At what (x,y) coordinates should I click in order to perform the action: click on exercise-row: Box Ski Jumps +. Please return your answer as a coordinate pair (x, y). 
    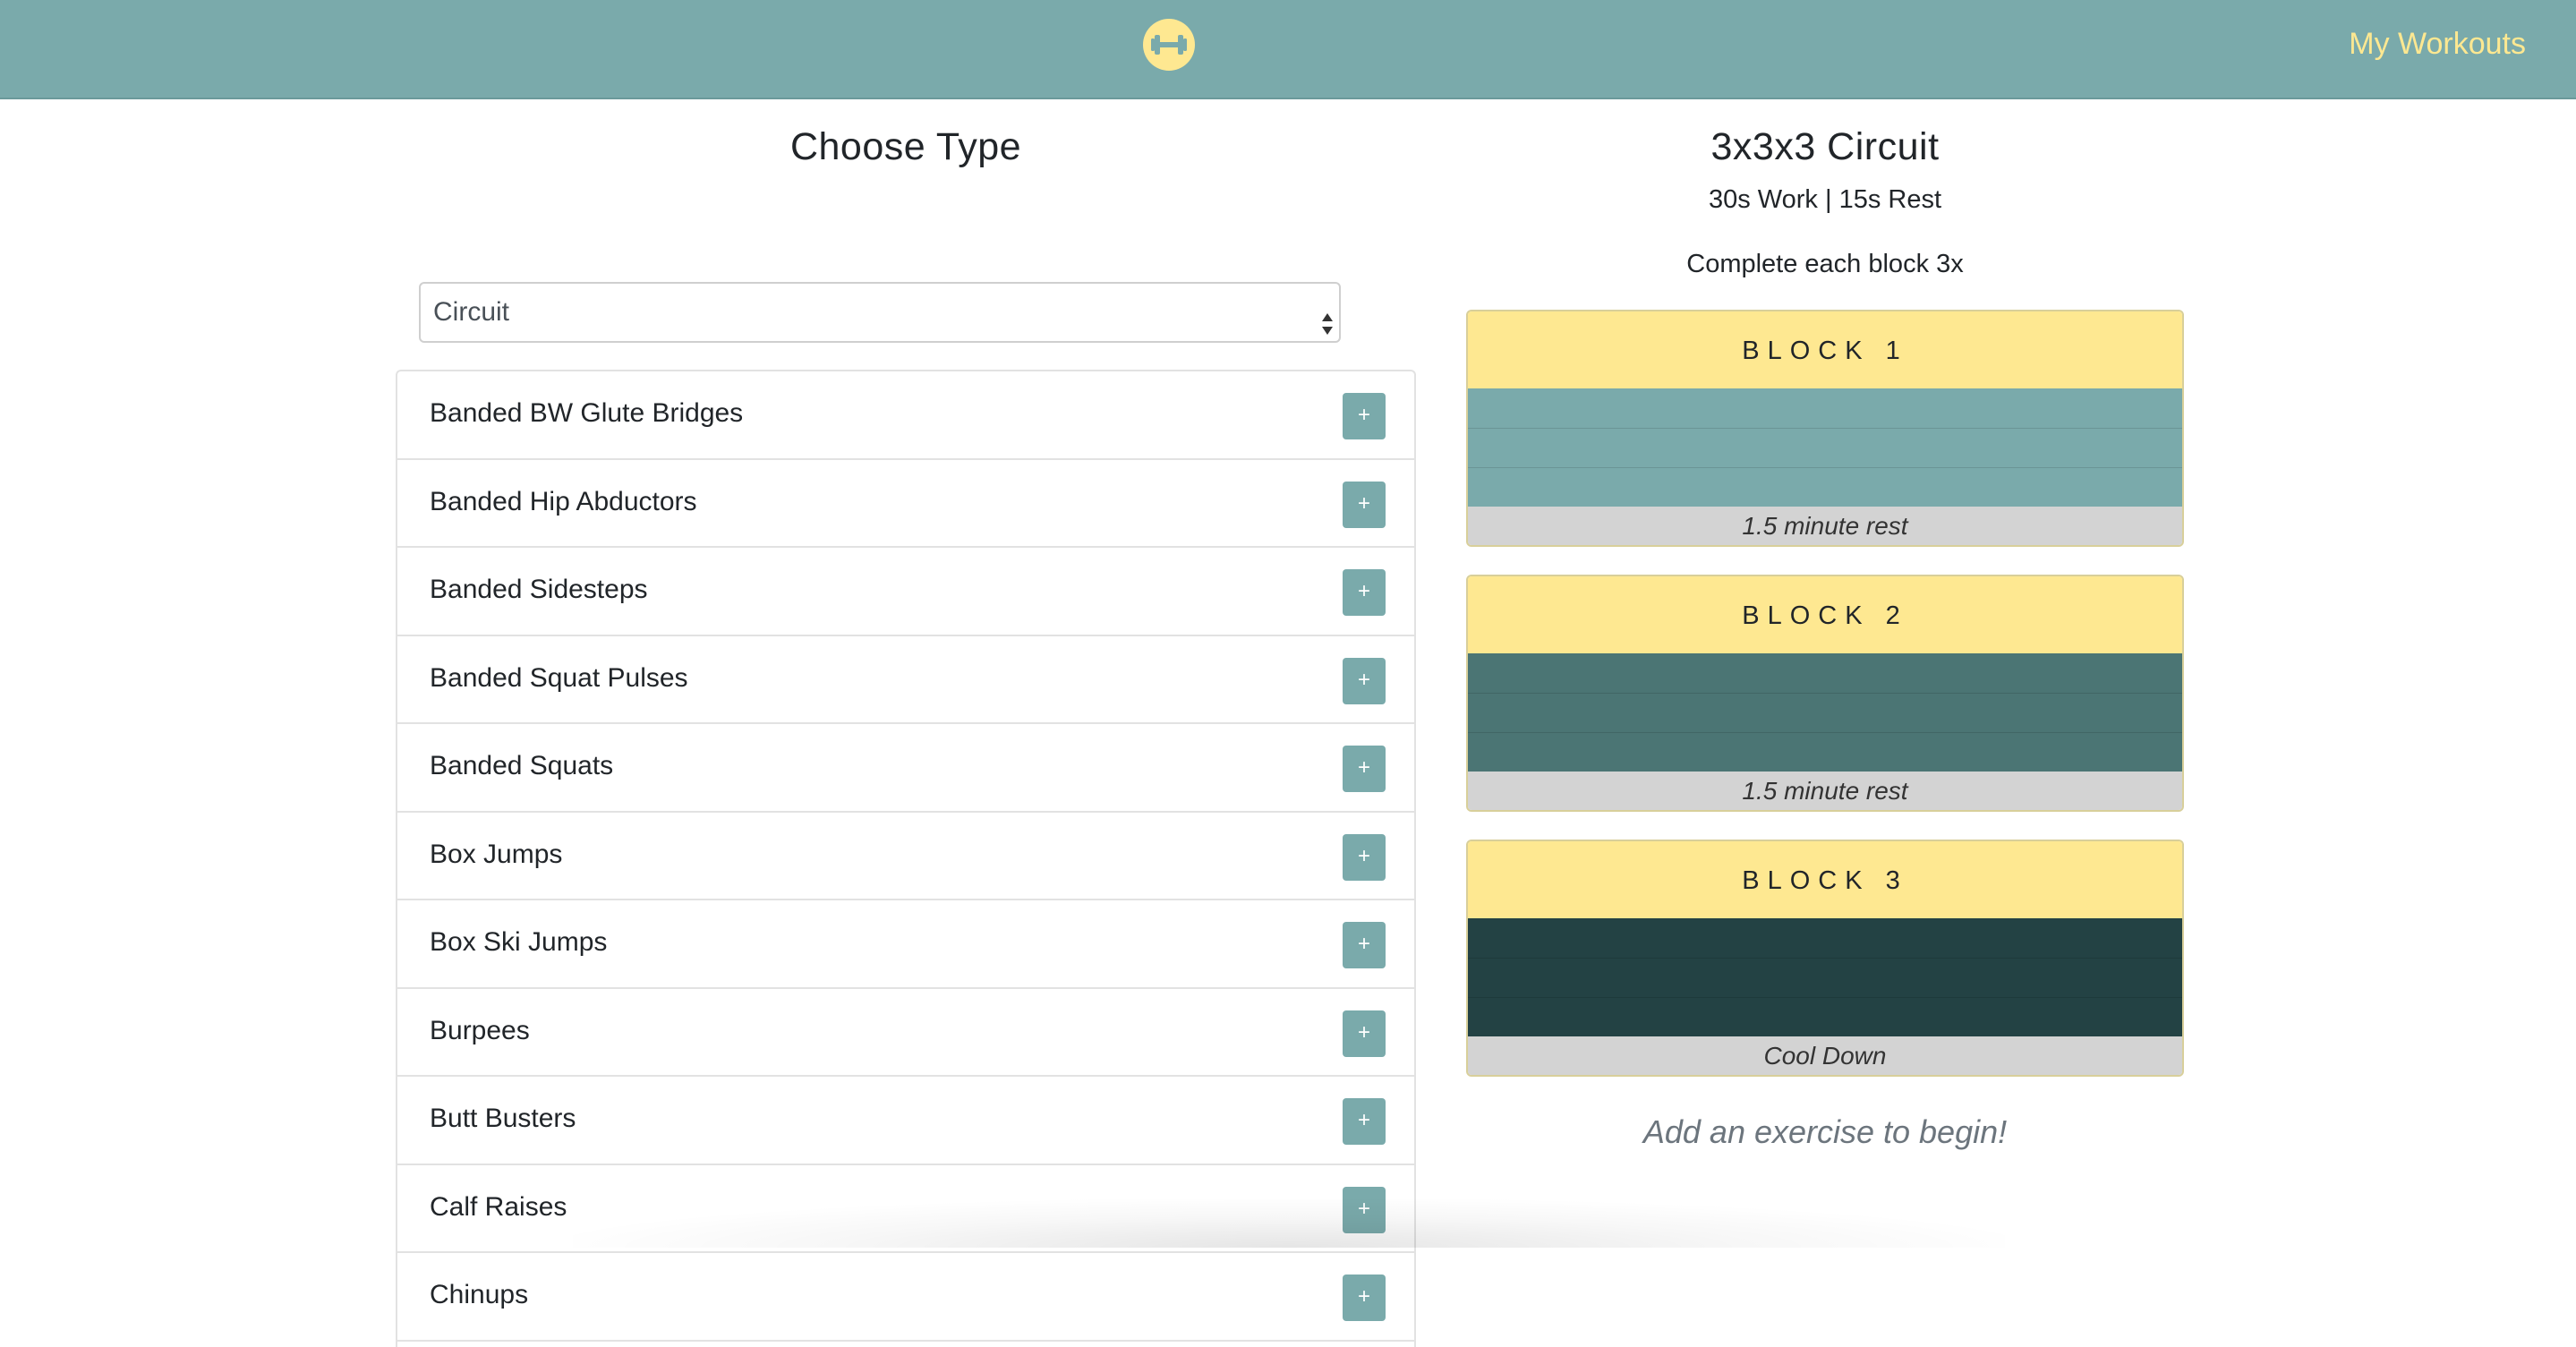
    Looking at the image, I should click on (905, 944).